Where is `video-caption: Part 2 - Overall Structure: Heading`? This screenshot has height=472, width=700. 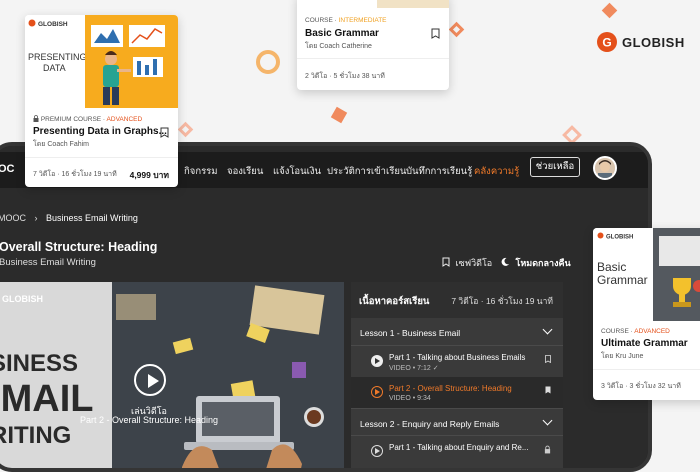
video-caption: Part 2 - Overall Structure: Heading is located at coordinates (149, 420).